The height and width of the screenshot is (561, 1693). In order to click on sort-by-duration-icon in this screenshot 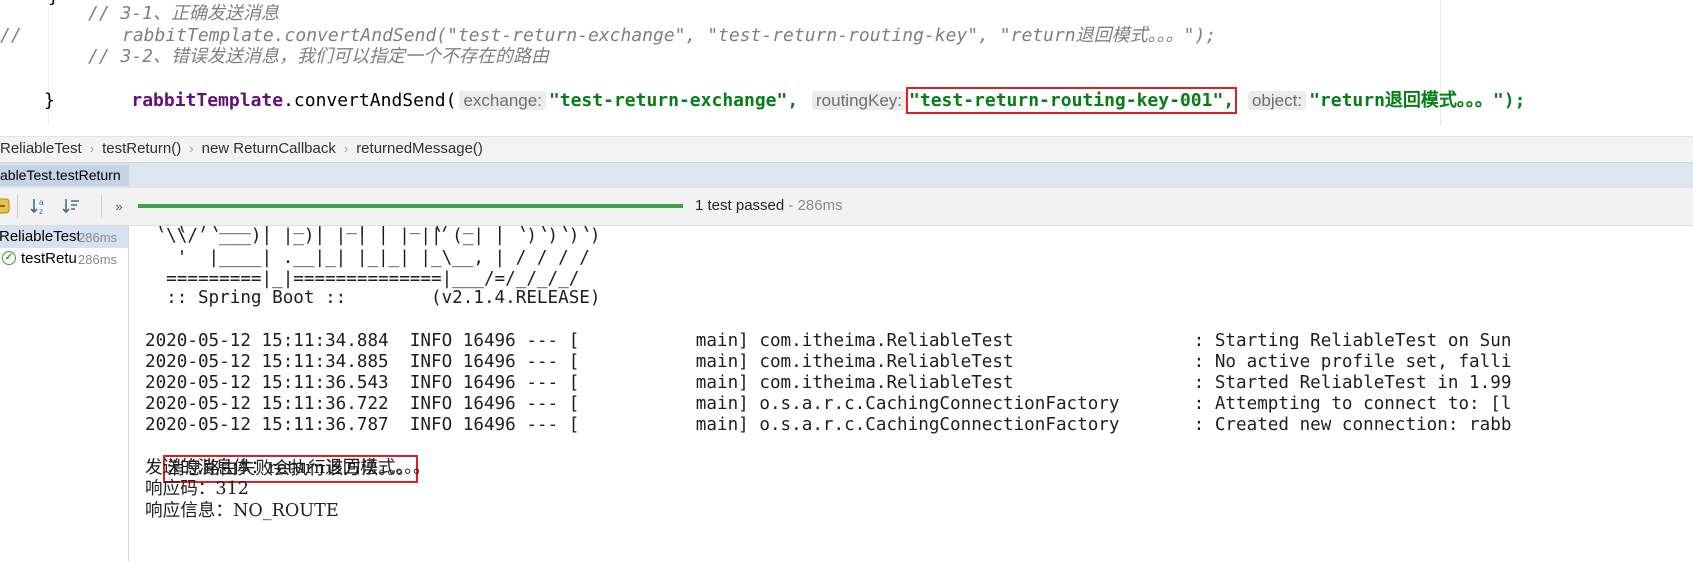, I will do `click(71, 206)`.